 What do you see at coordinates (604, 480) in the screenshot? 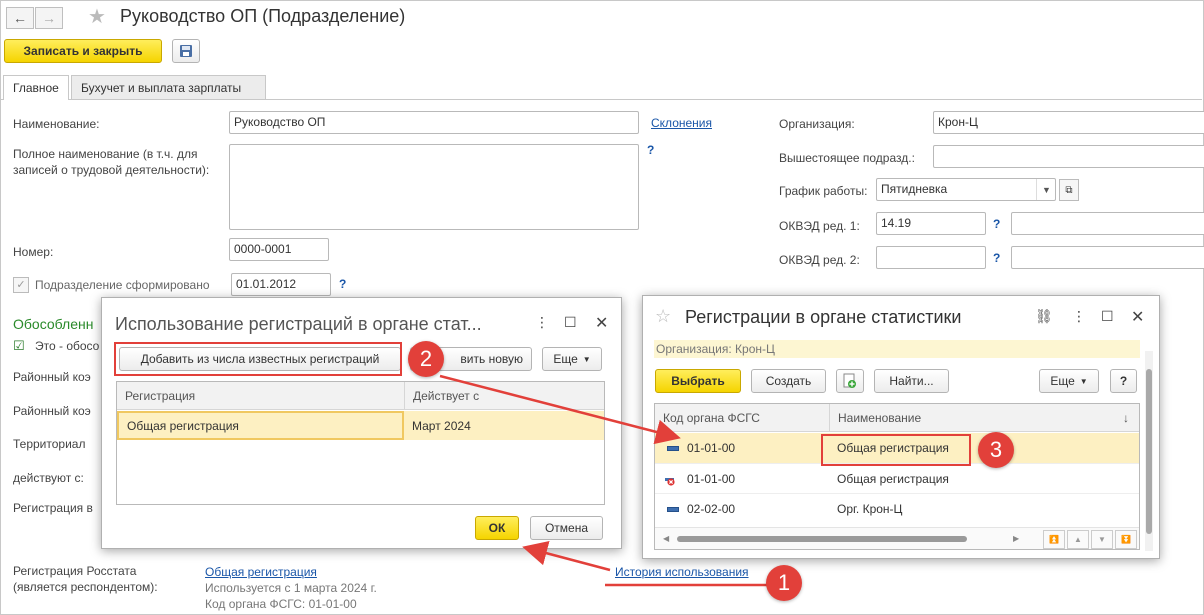
I see `annotation-arrows` at bounding box center [604, 480].